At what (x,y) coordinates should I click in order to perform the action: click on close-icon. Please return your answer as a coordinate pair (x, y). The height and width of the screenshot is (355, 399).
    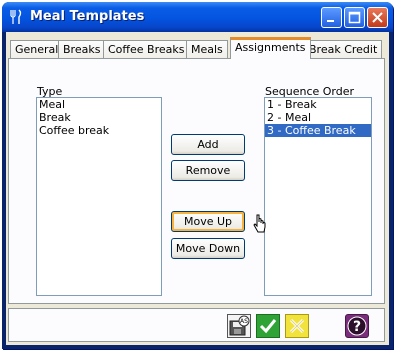
    Looking at the image, I should click on (377, 17).